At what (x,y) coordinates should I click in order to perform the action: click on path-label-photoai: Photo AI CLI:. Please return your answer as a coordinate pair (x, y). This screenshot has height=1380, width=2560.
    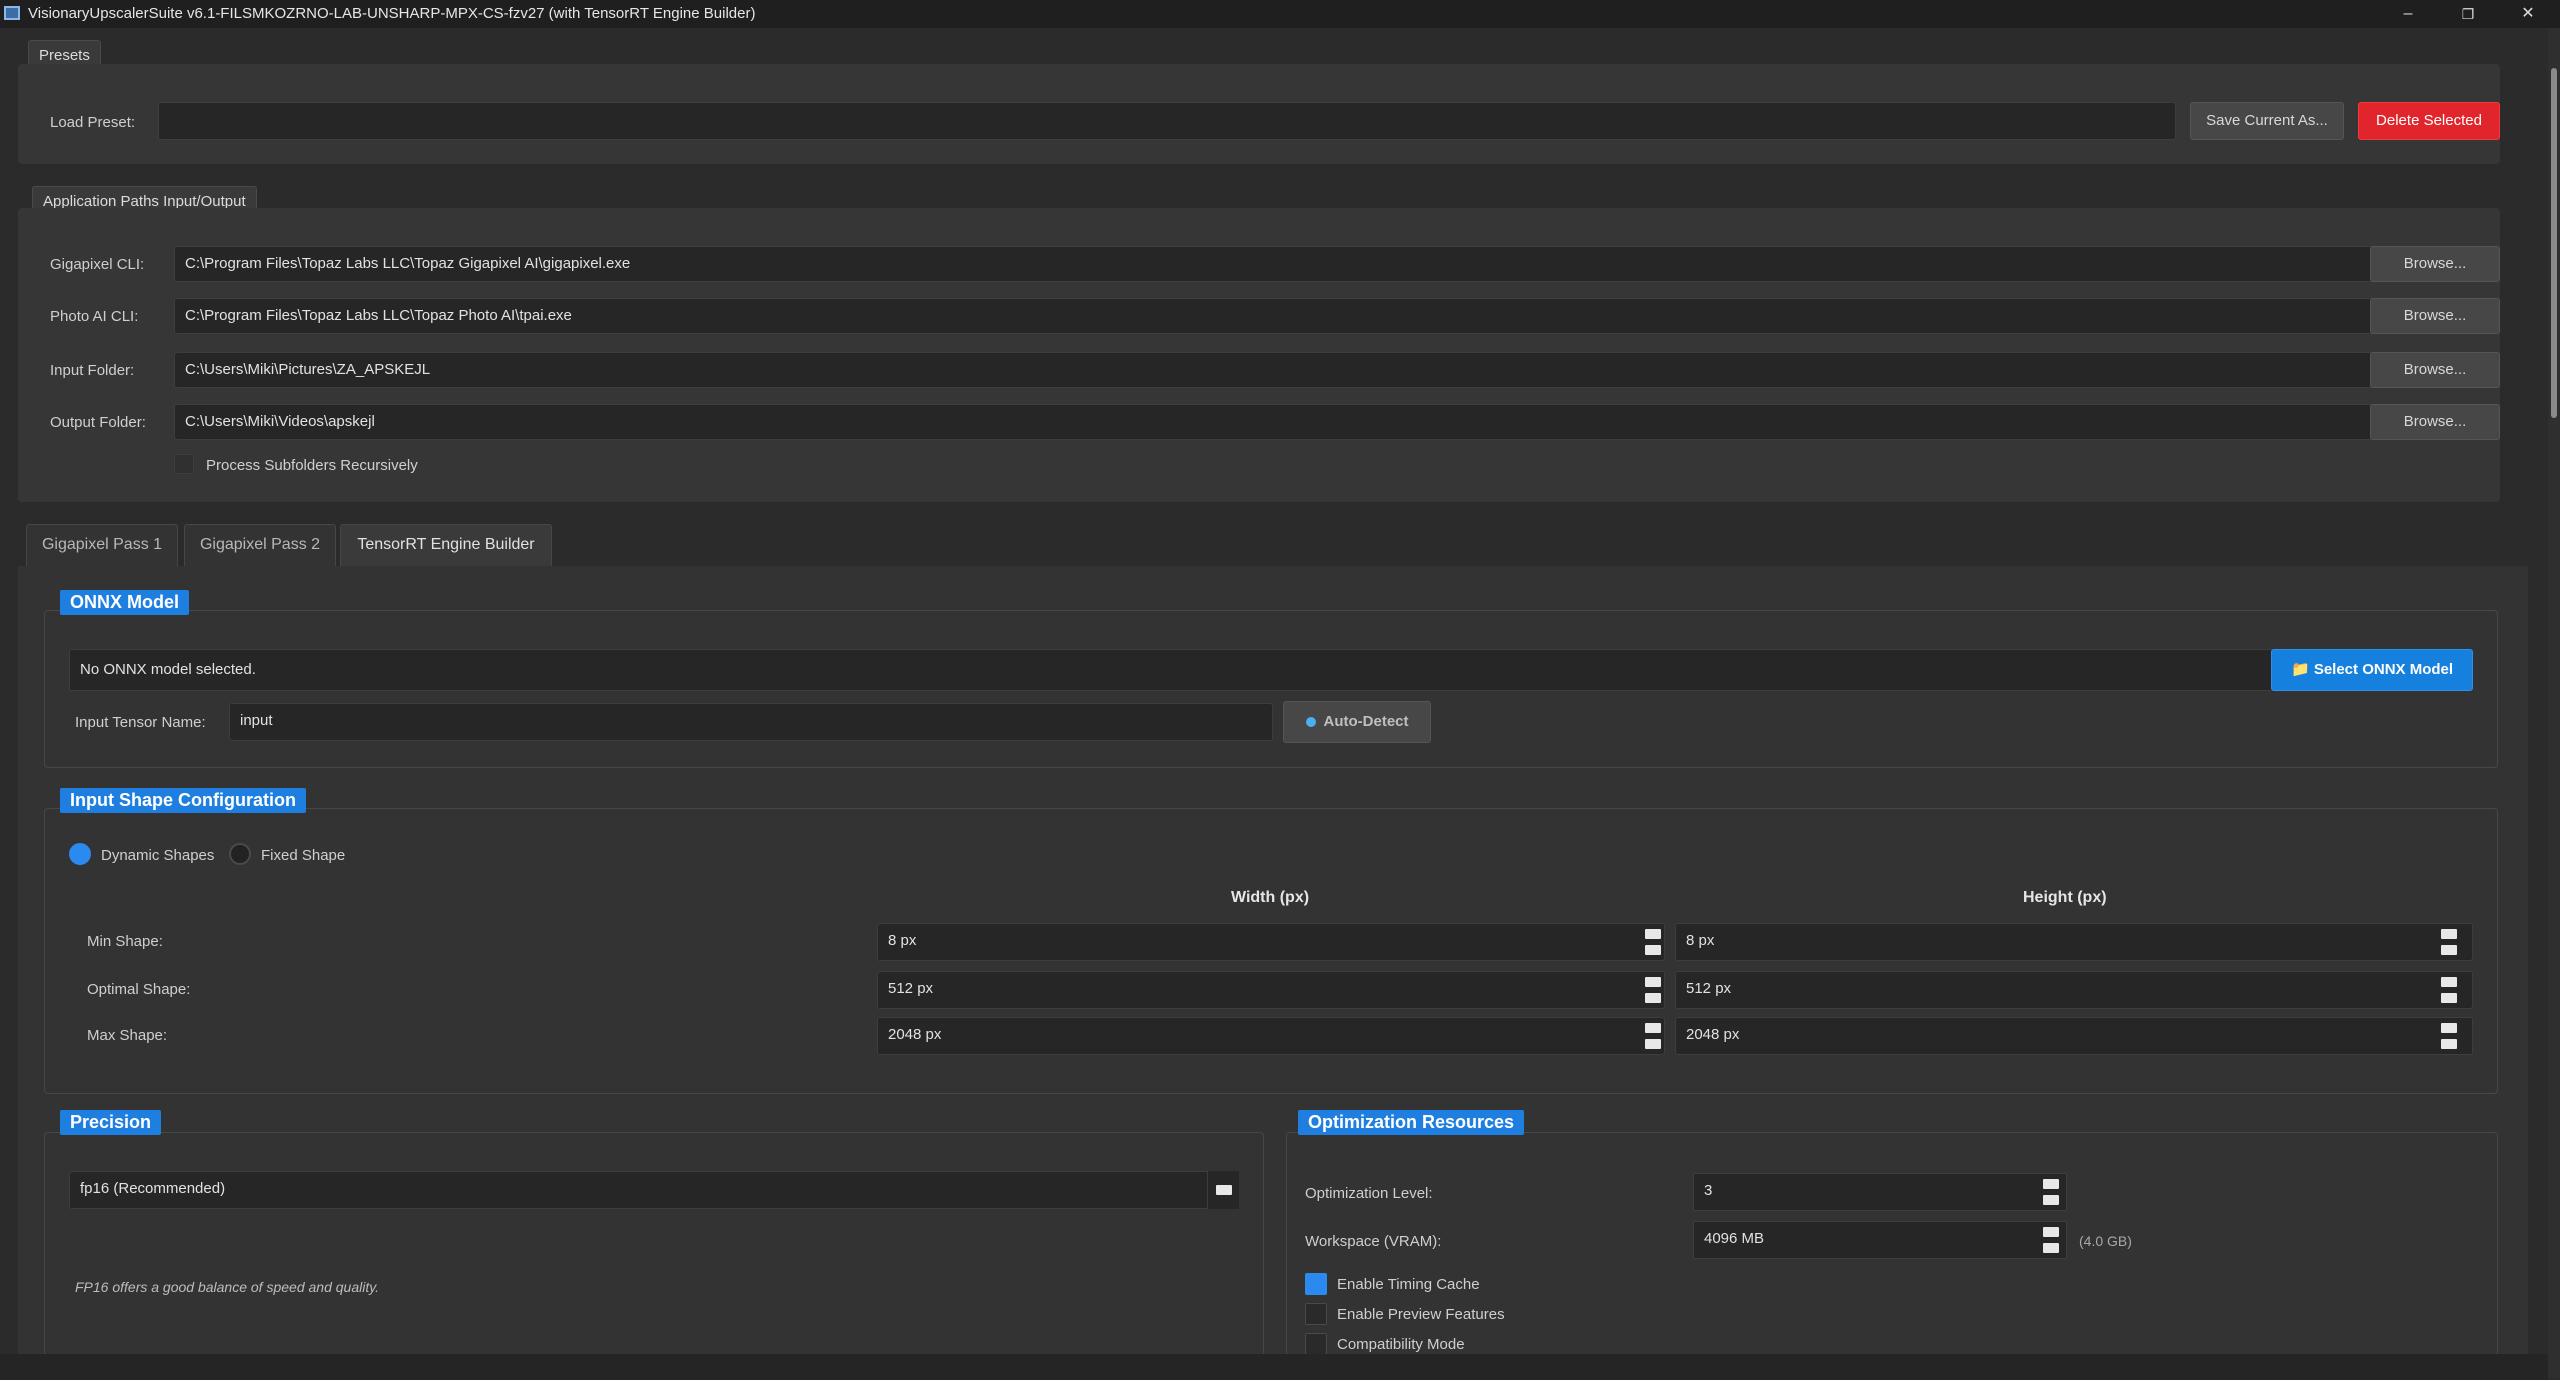
    Looking at the image, I should click on (94, 316).